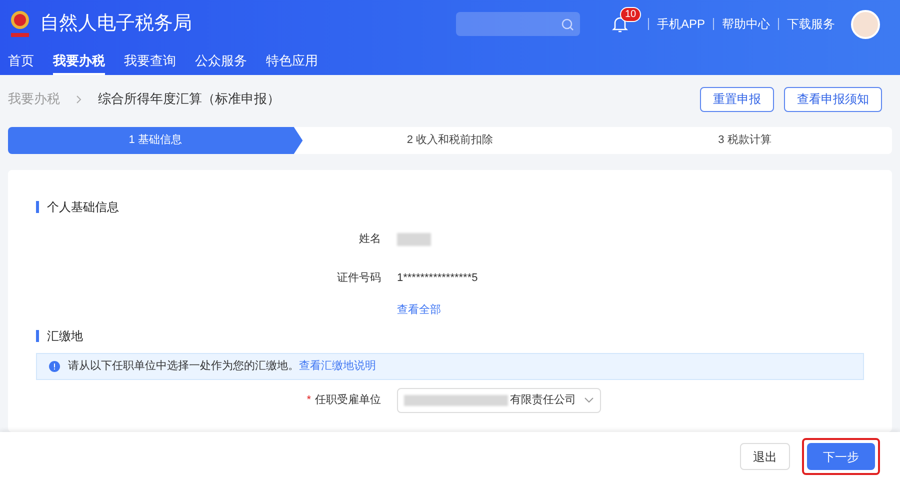 The height and width of the screenshot is (481, 900). Describe the element at coordinates (183, 366) in the screenshot. I see `notice-text: 请从以下任职单位中选择一处作为您的汇缴地。` at that location.